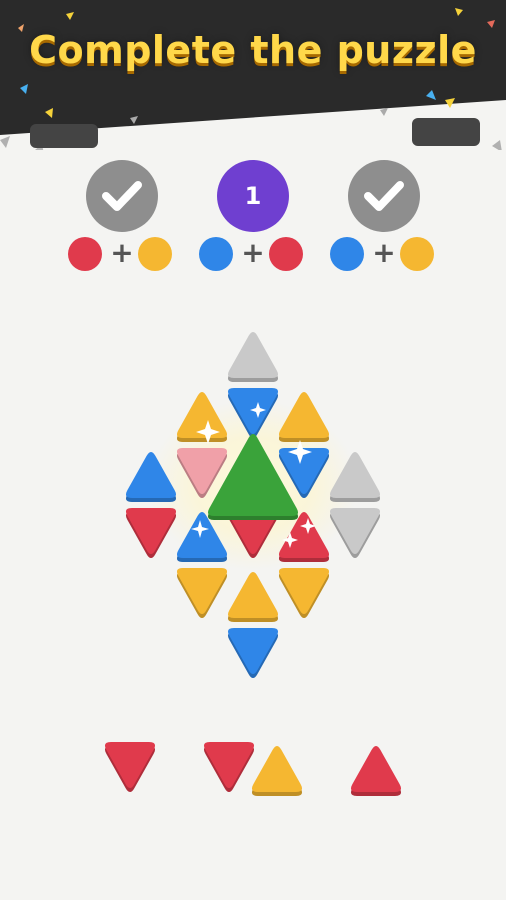 Image resolution: width=506 pixels, height=900 pixels. Describe the element at coordinates (64, 136) in the screenshot. I see `top-left-button-edge` at that location.